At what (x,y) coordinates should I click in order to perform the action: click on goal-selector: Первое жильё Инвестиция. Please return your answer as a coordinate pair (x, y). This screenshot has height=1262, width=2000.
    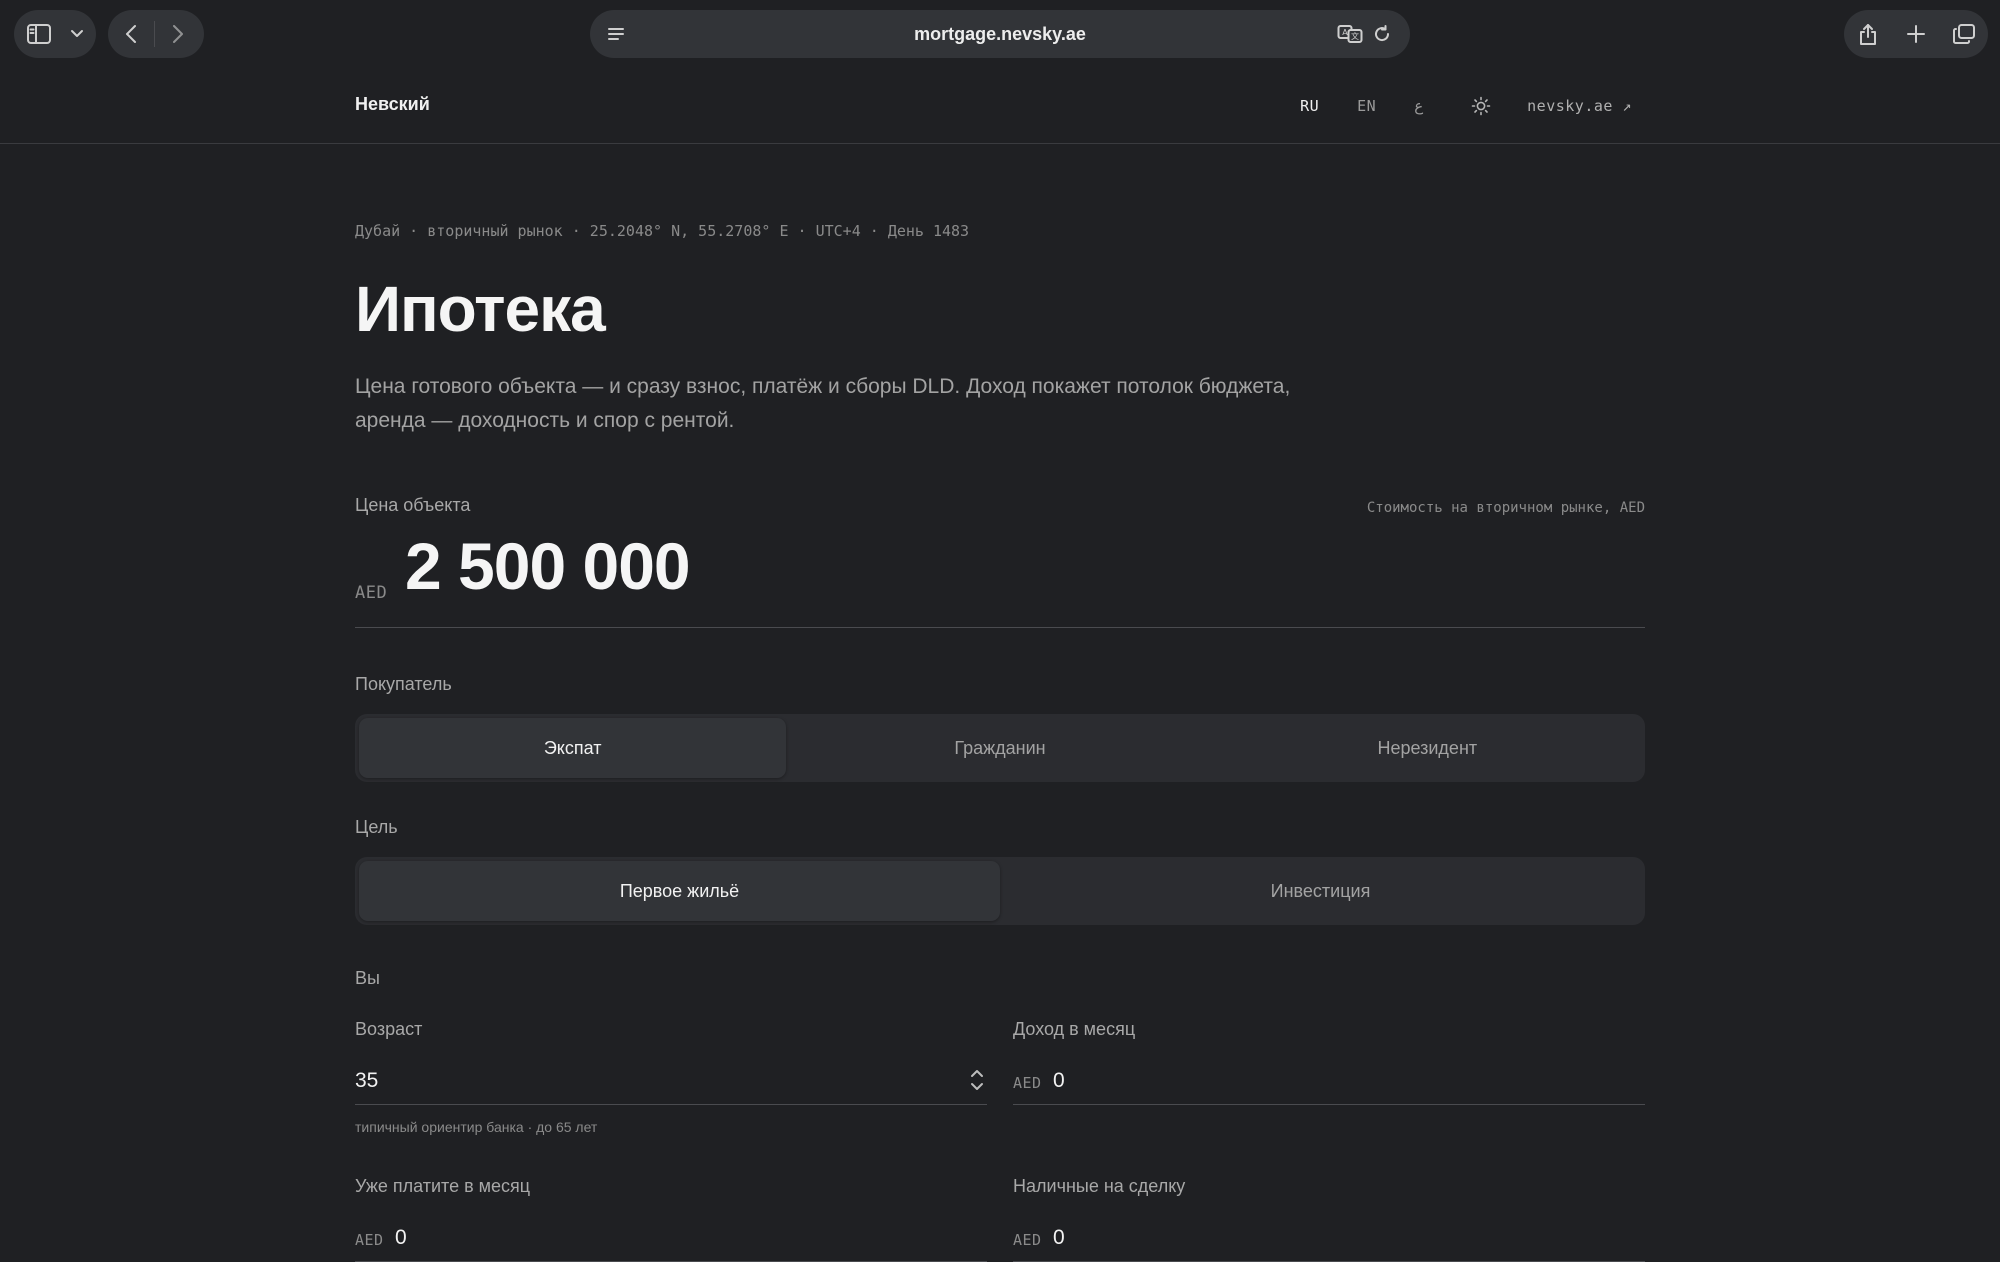
    Looking at the image, I should click on (1000, 891).